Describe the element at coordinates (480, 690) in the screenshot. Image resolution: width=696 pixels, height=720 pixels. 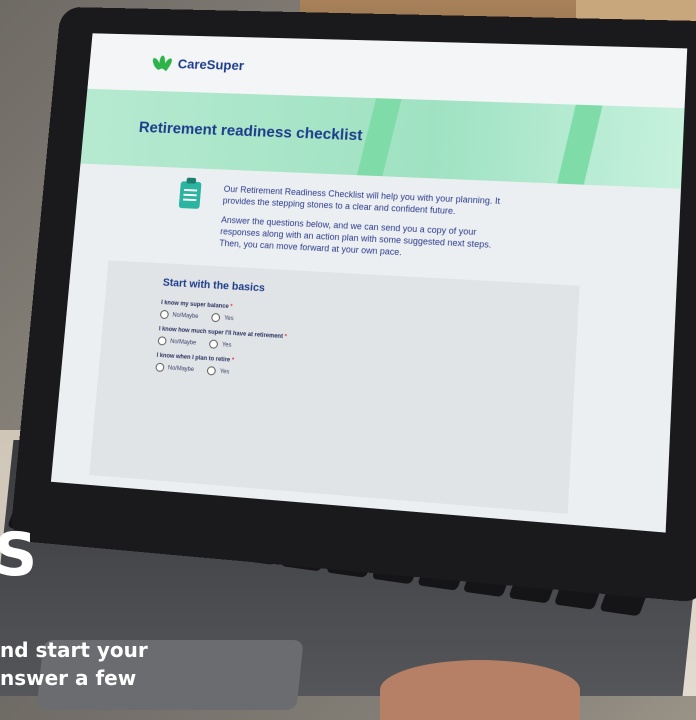
I see `hand` at that location.